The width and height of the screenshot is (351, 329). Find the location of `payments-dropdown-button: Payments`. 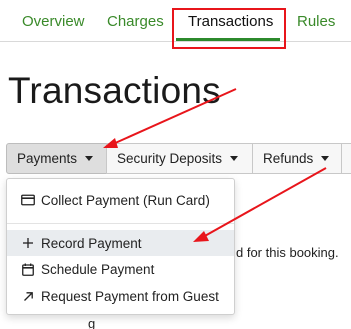

payments-dropdown-button: Payments is located at coordinates (56, 158).